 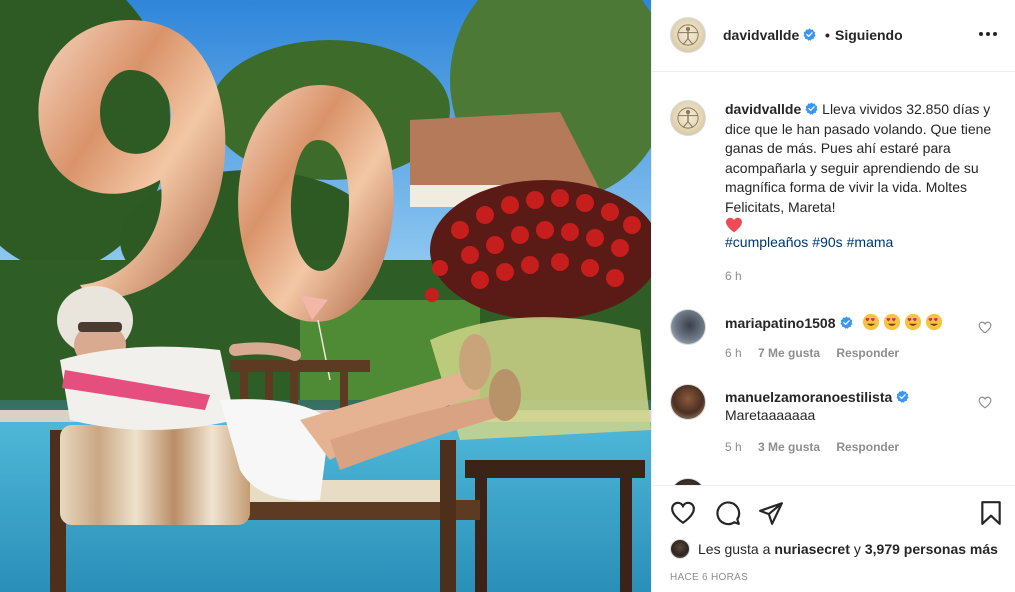 I want to click on comment-item-partial, so click(x=833, y=481).